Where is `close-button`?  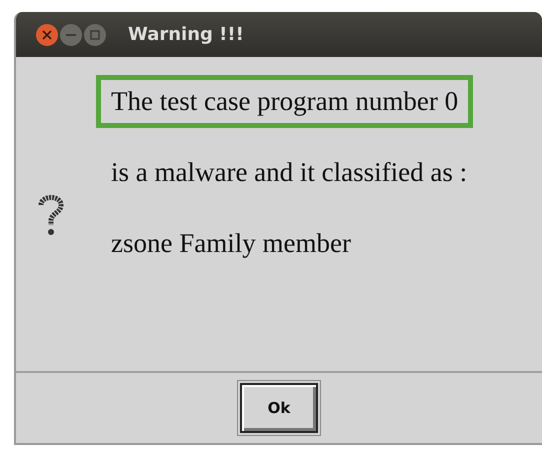 close-button is located at coordinates (47, 35).